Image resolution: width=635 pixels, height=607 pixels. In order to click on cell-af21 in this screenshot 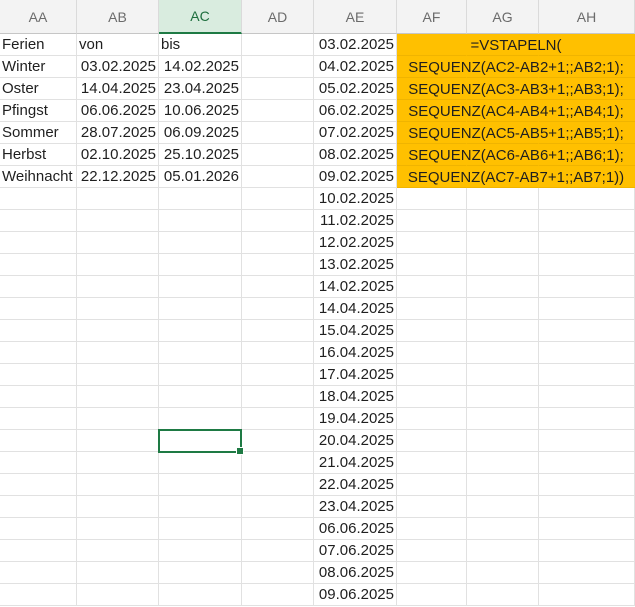, I will do `click(432, 485)`.